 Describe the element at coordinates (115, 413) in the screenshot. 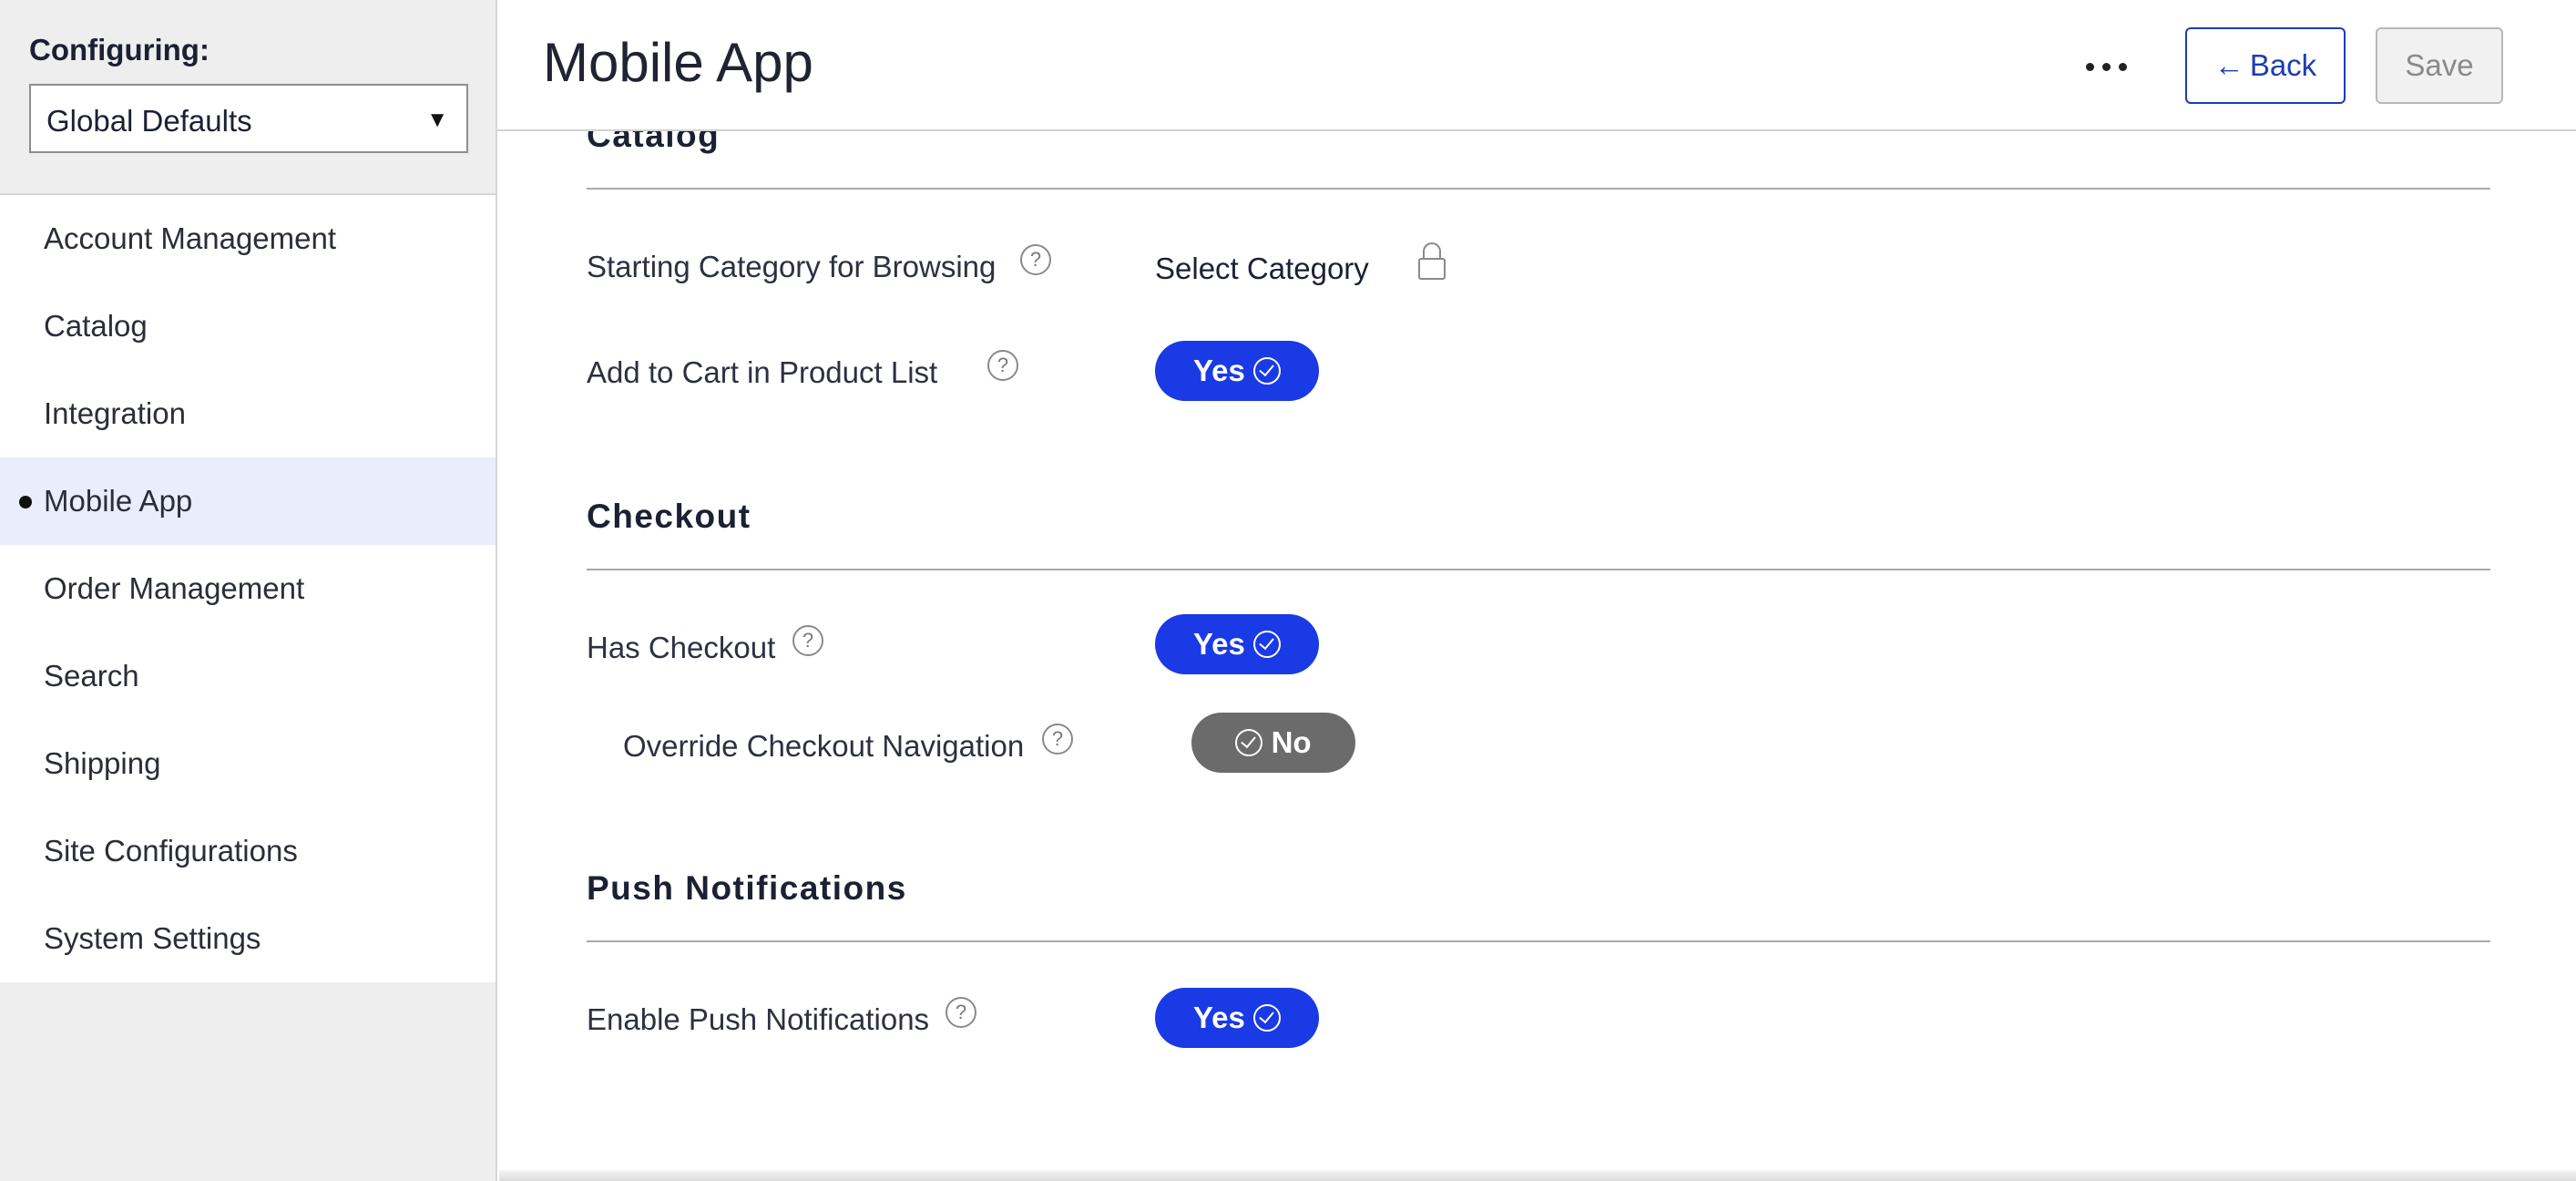

I see `sidebar-item-label: Integration` at that location.